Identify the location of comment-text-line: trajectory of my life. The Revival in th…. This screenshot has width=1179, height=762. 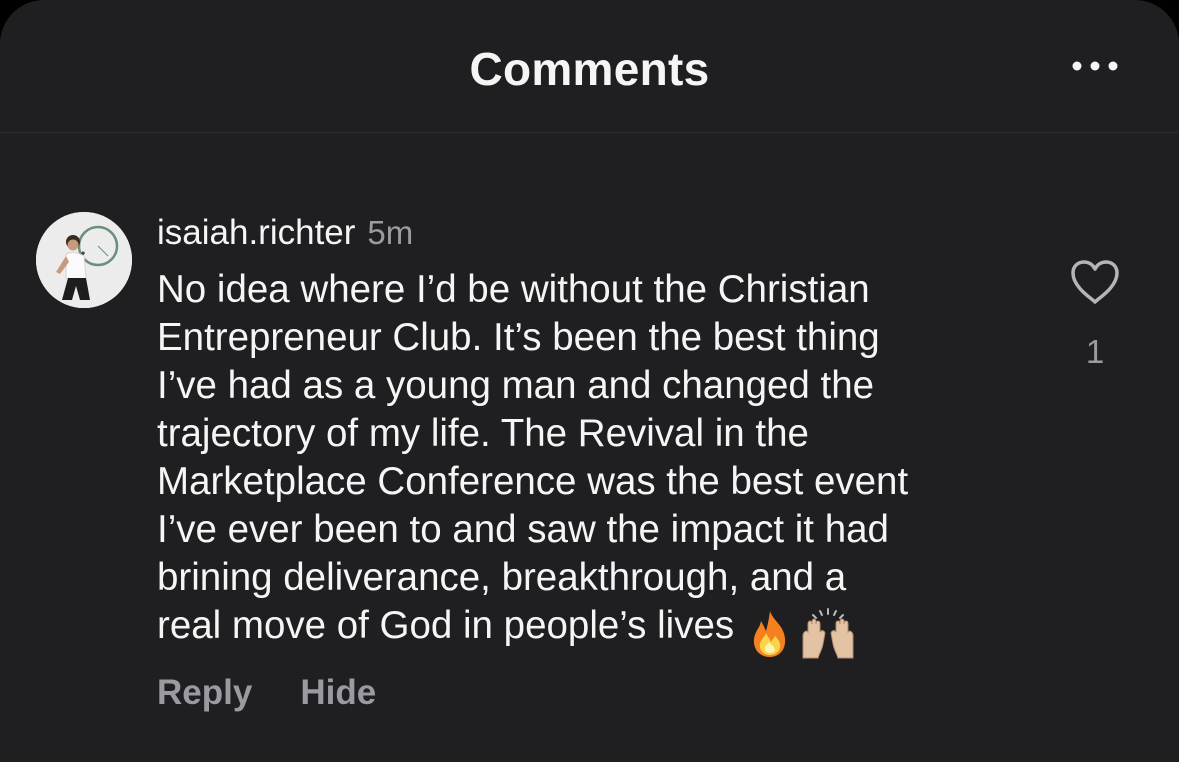
(483, 433).